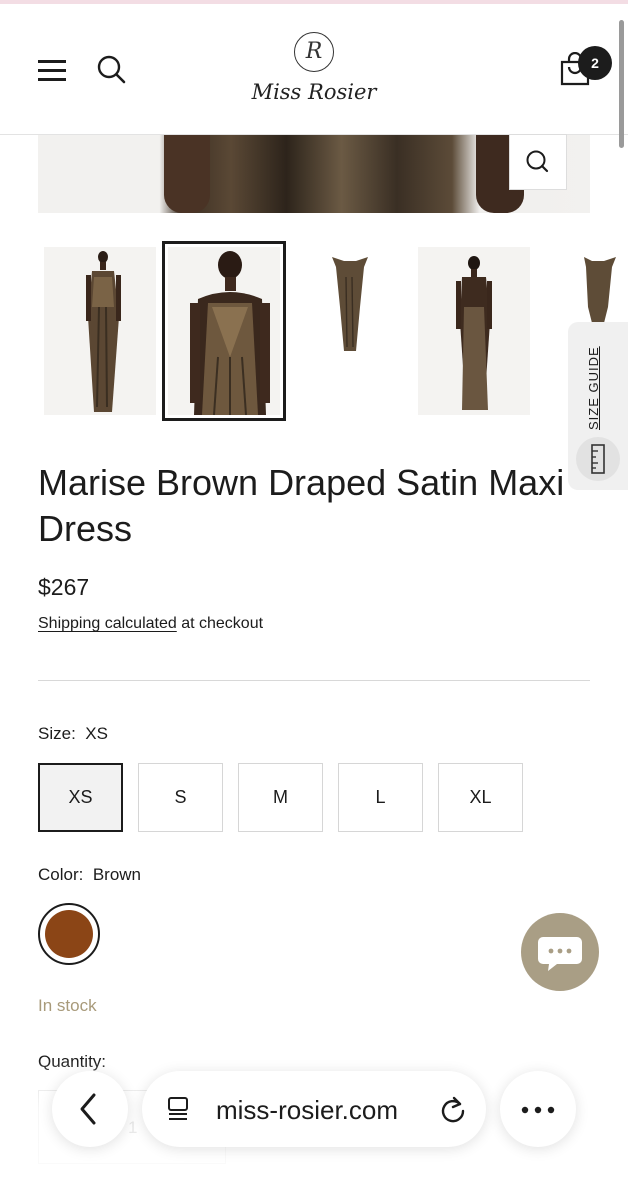 The width and height of the screenshot is (628, 1200). What do you see at coordinates (314, 680) in the screenshot?
I see `divider` at bounding box center [314, 680].